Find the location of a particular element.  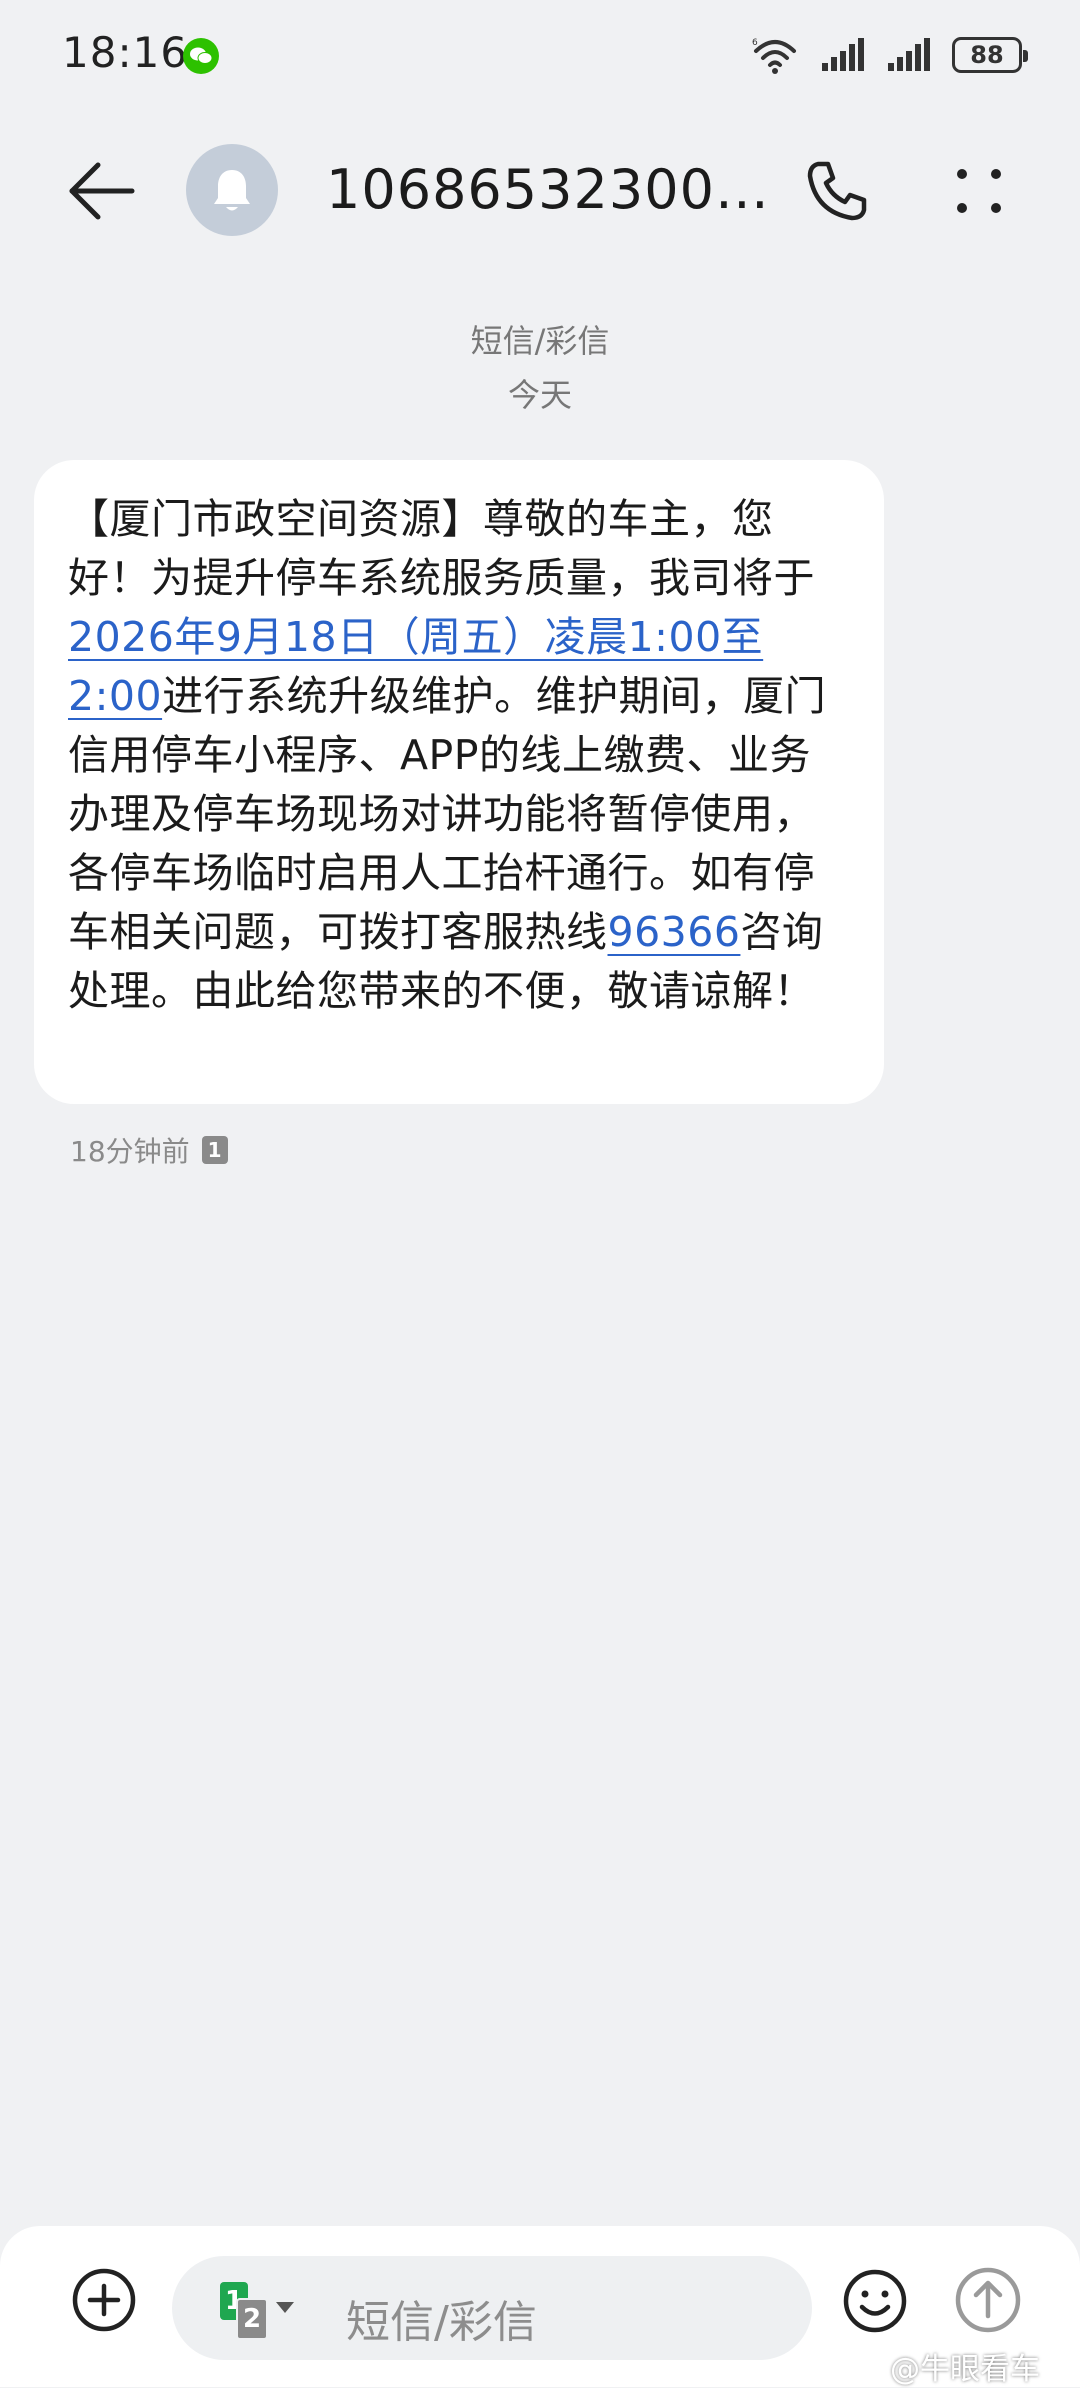

battery-level: 88 is located at coordinates (987, 55).